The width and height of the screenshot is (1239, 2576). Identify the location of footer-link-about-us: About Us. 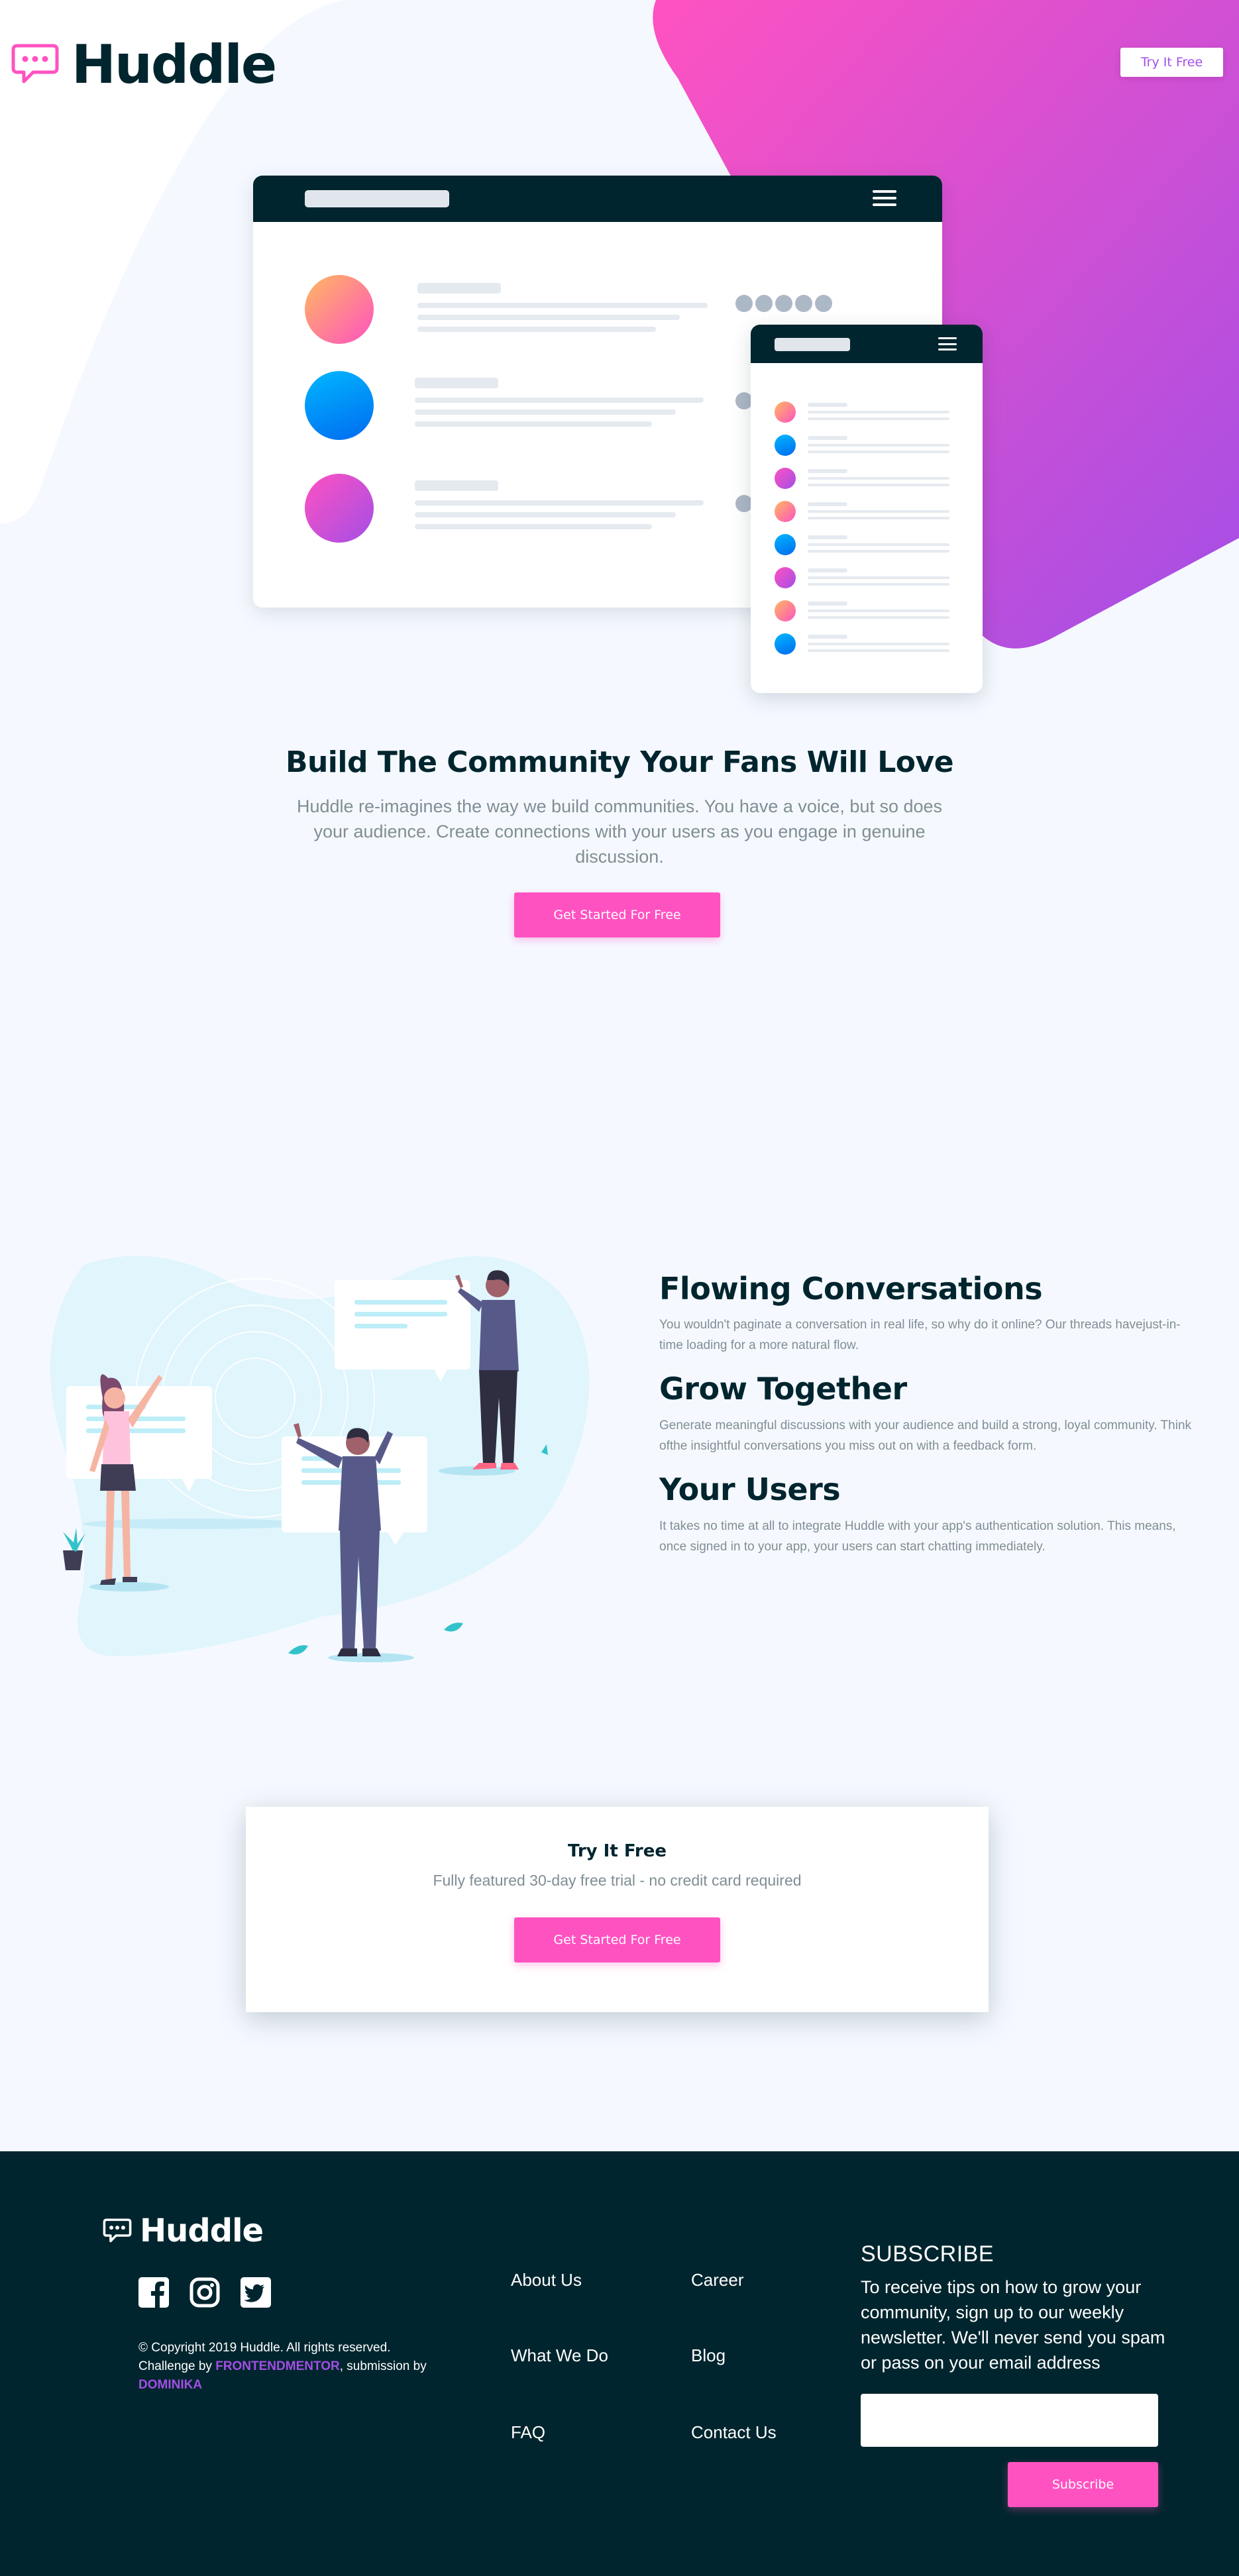
(546, 2280).